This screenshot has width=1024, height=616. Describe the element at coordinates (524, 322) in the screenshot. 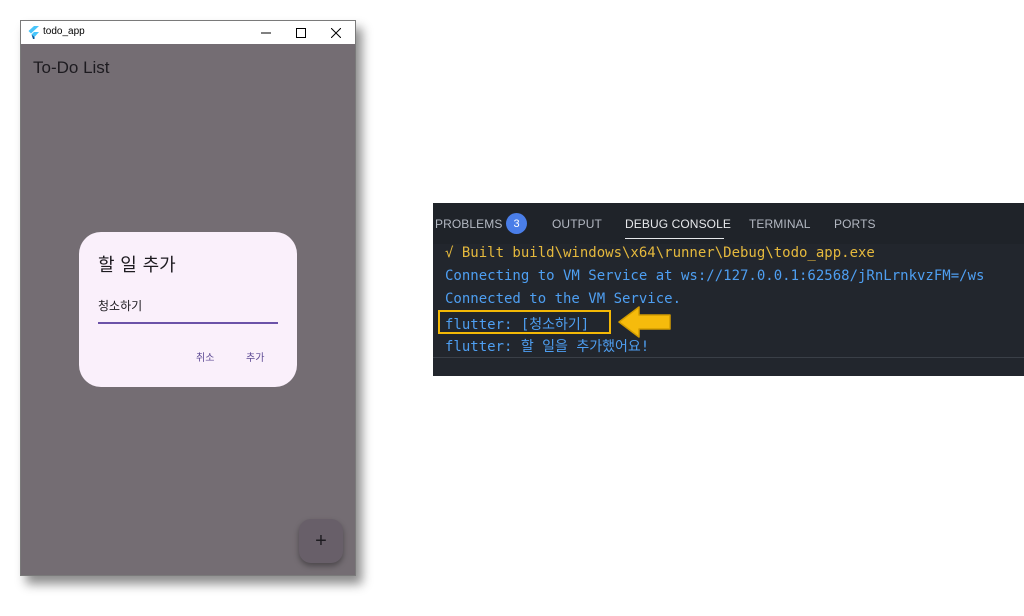

I see `highlight-box` at that location.